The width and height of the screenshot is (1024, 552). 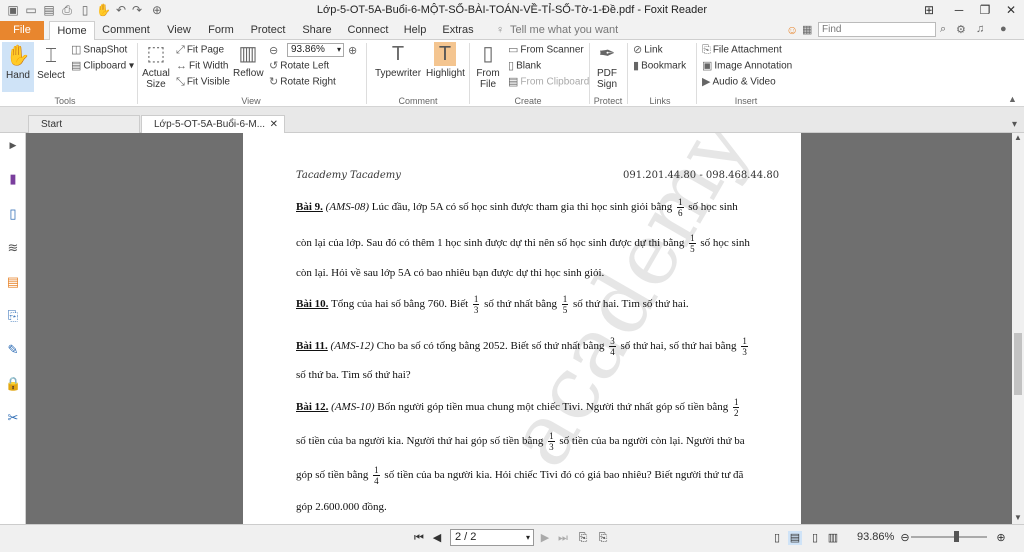 What do you see at coordinates (13, 179) in the screenshot?
I see `bookmark-panel-icon: ▮` at bounding box center [13, 179].